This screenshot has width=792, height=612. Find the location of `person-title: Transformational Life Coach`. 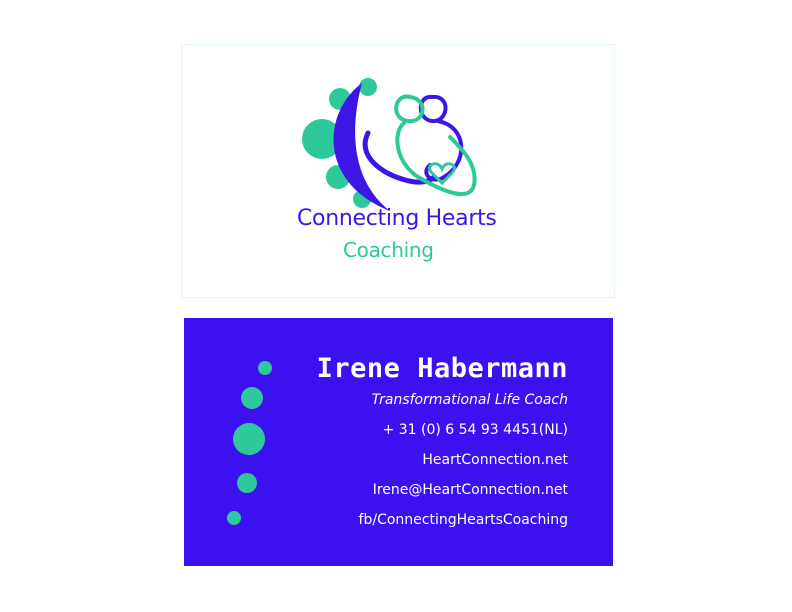

person-title: Transformational Life Coach is located at coordinates (469, 400).